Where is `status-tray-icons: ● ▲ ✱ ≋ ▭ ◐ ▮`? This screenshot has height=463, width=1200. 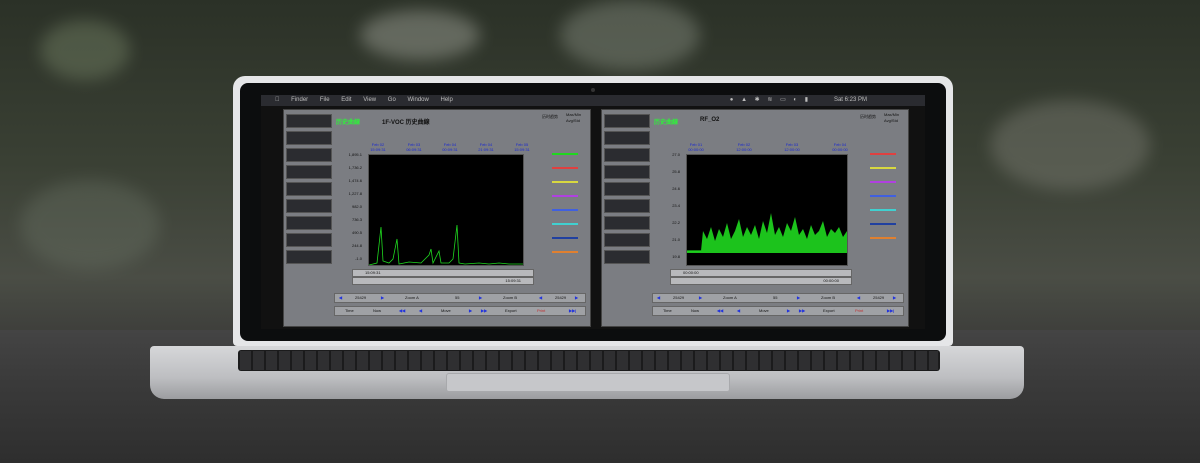
status-tray-icons: ● ▲ ✱ ≋ ▭ ◐ ▮ is located at coordinates (770, 100).